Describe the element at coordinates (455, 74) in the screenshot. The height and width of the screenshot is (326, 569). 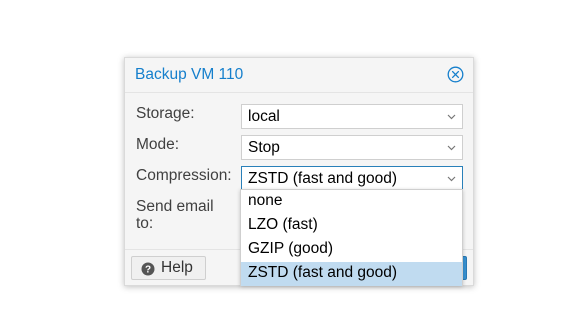
I see `close-icon` at that location.